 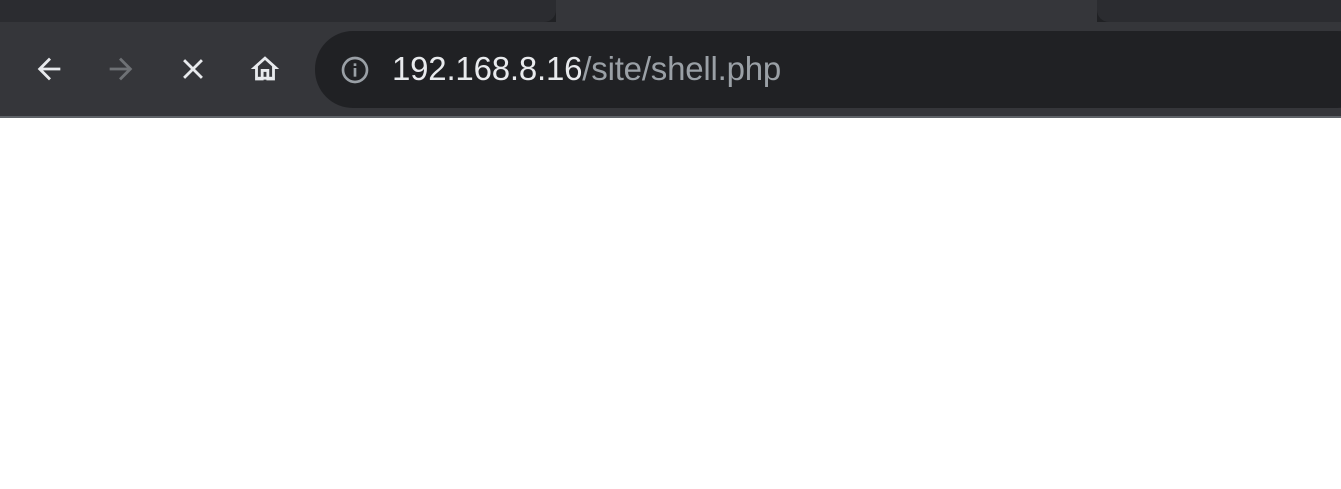 I want to click on arrow-right-icon, so click(x=121, y=69).